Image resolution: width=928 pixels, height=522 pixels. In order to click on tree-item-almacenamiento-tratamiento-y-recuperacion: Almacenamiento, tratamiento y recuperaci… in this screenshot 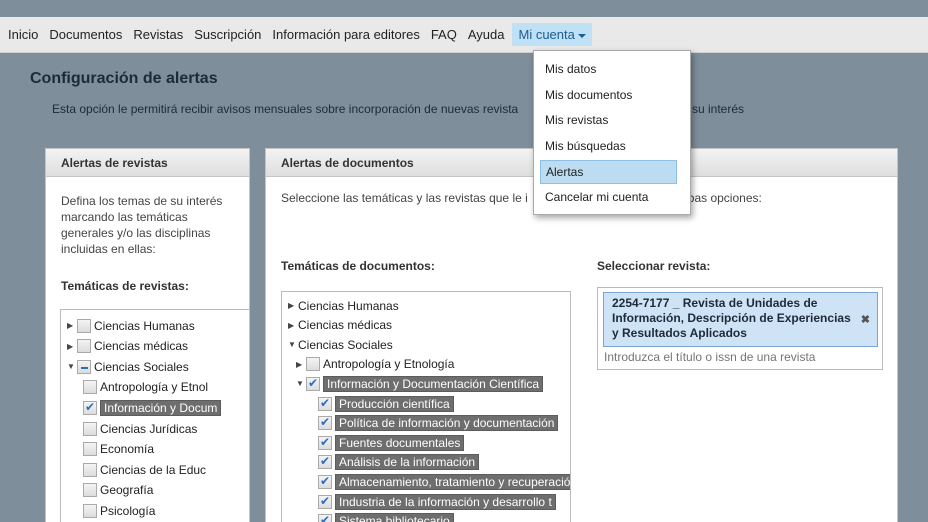, I will do `click(437, 481)`.